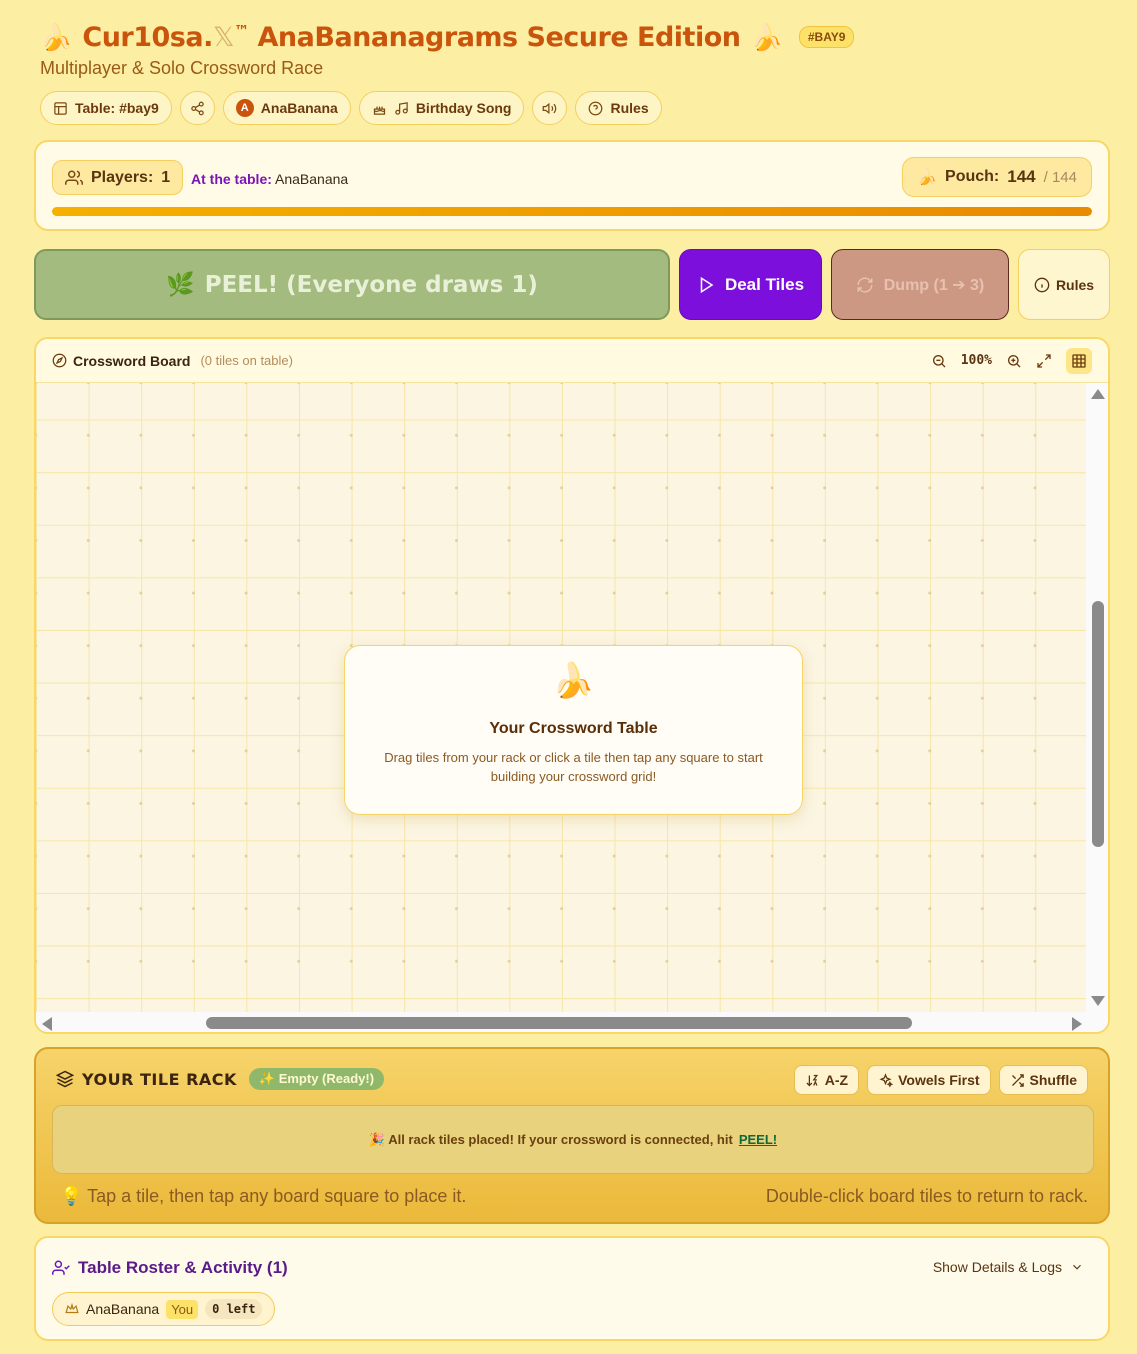 The image size is (1137, 1354). What do you see at coordinates (1077, 1267) in the screenshot?
I see `chevron-down-icon` at bounding box center [1077, 1267].